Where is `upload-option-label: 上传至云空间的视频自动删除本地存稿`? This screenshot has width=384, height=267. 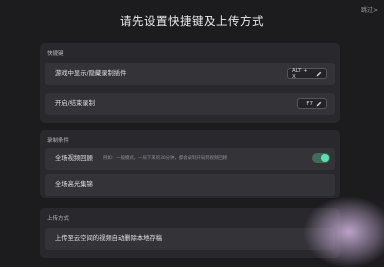 upload-option-label: 上传至云空间的视频自动删除本地存稿 is located at coordinates (109, 238).